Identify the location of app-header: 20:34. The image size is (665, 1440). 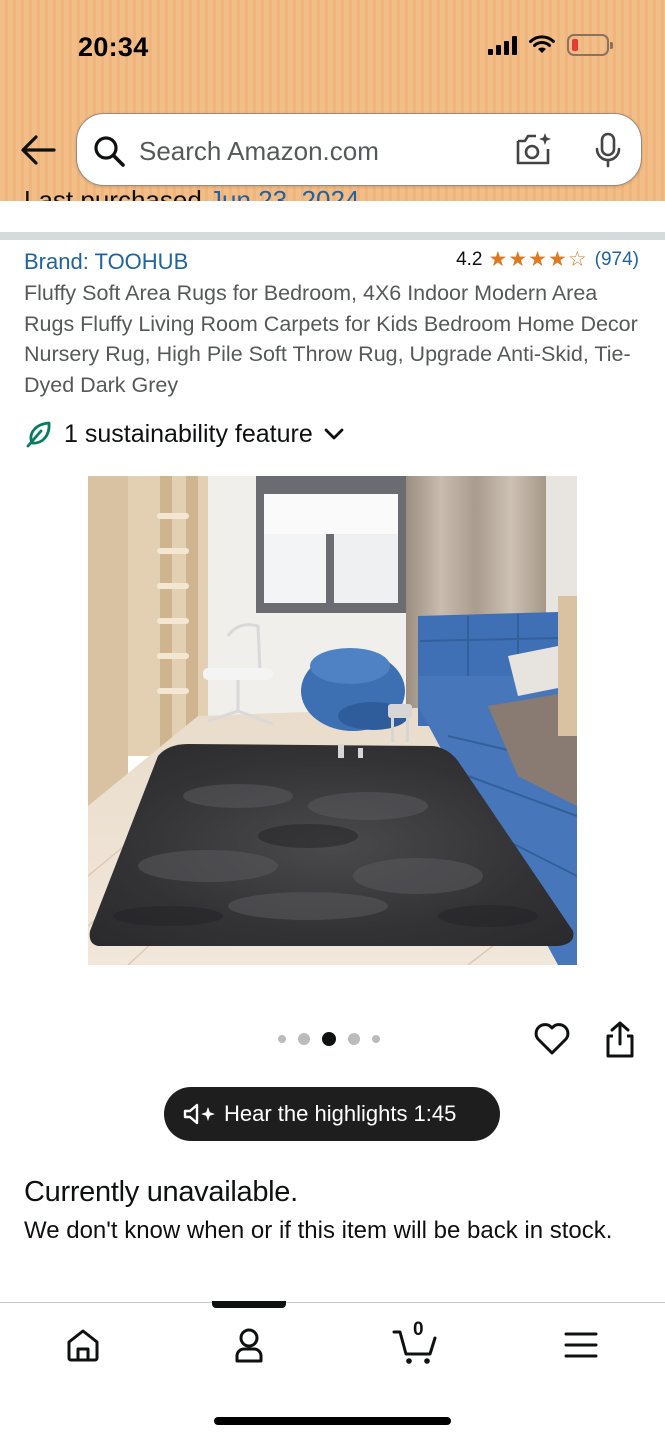
(332, 100).